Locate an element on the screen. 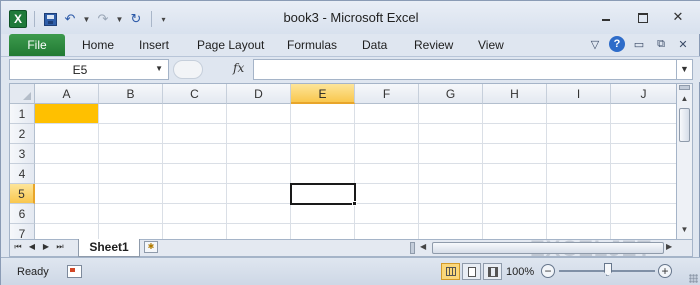 The image size is (700, 285). cell-i3 is located at coordinates (579, 154).